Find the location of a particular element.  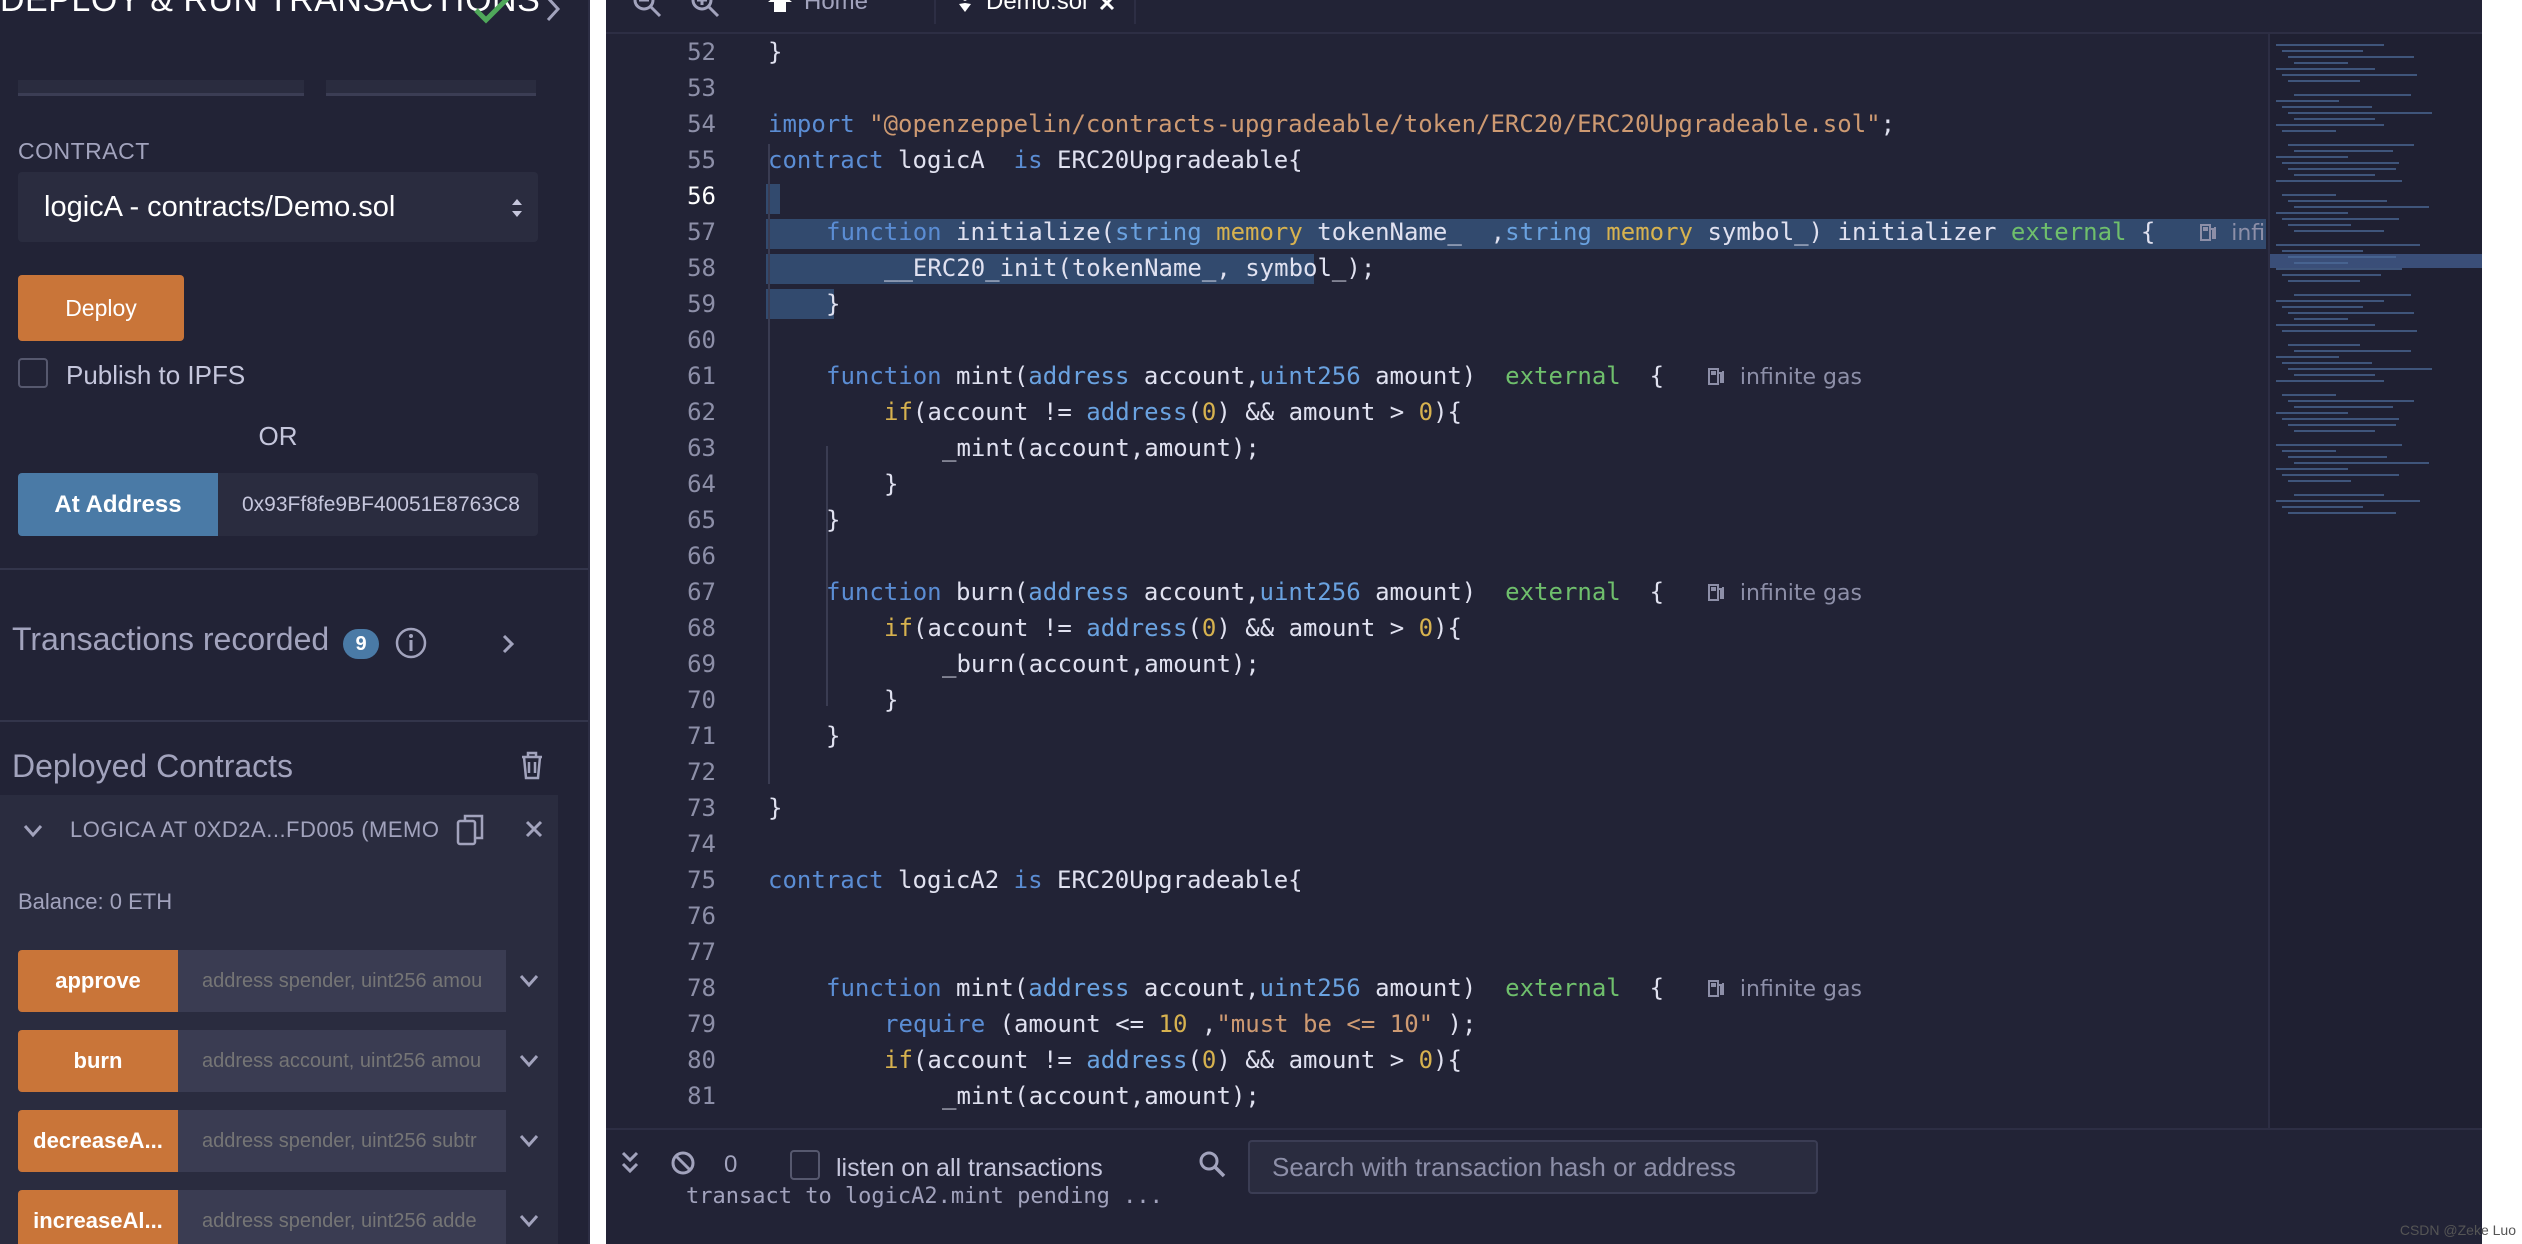

info-icon is located at coordinates (411, 643).